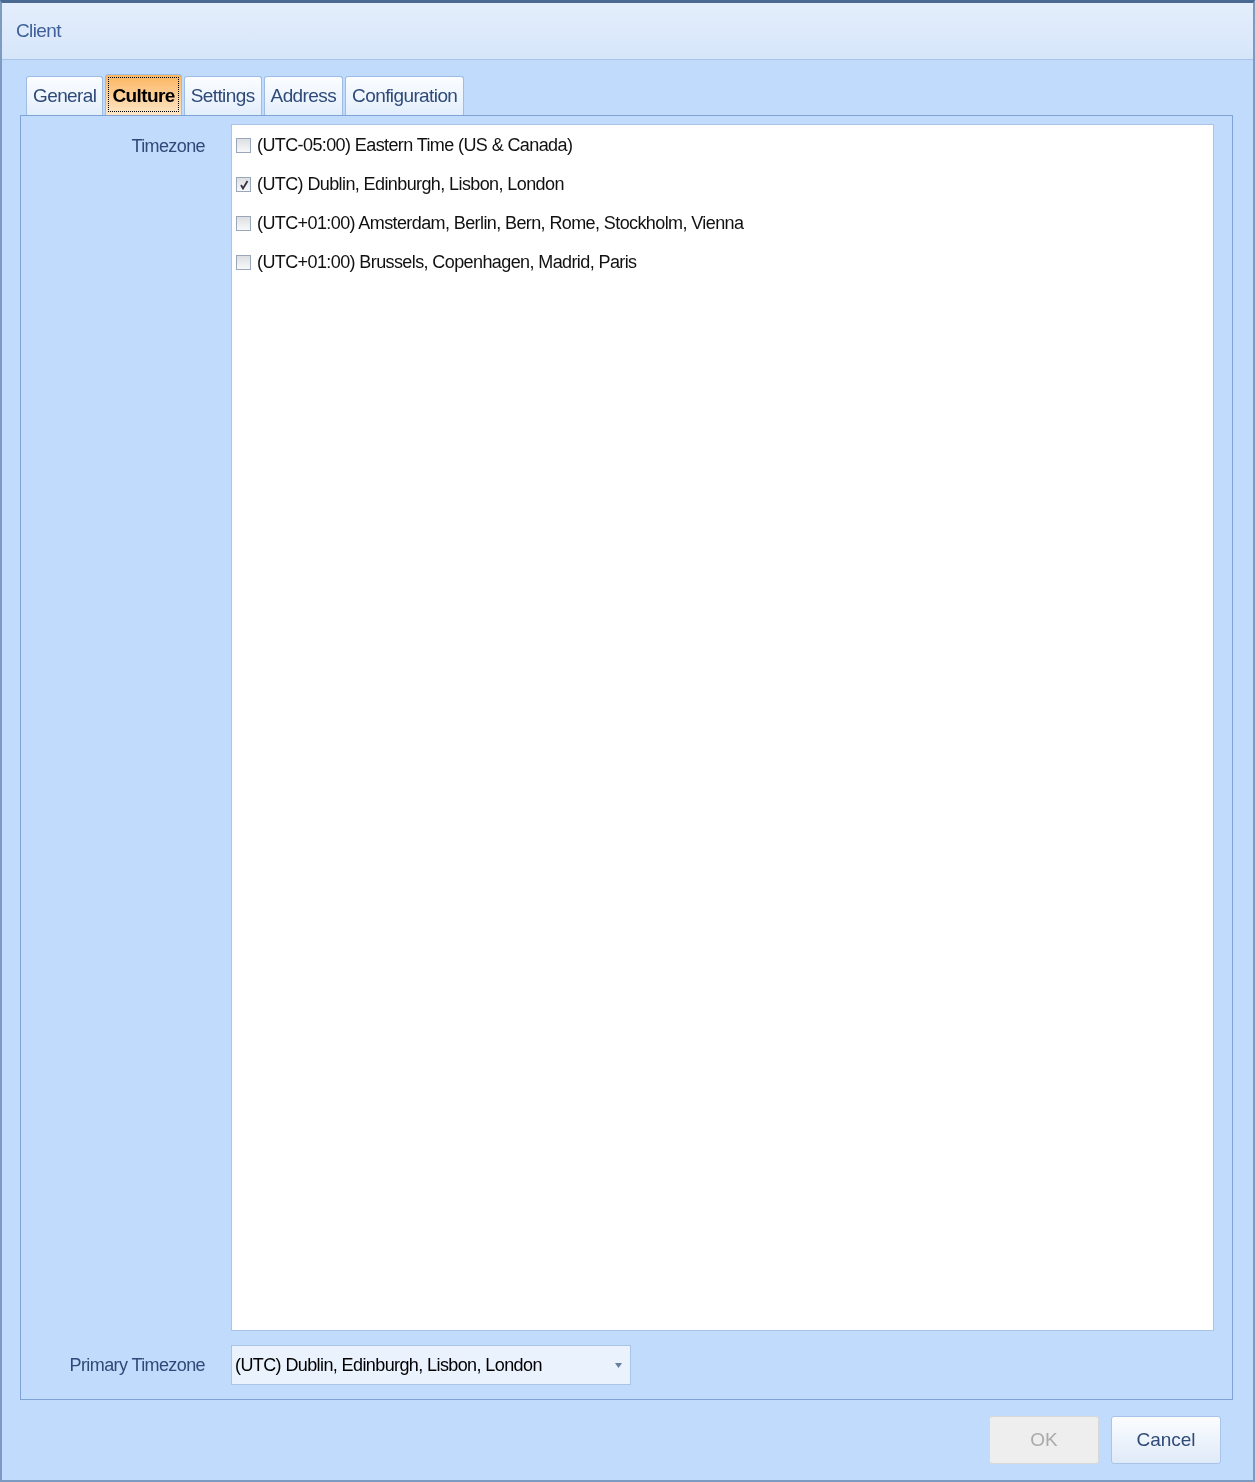 This screenshot has height=1482, width=1255. Describe the element at coordinates (410, 184) in the screenshot. I see `timezone-option: (UTC) Dublin, Edinburgh, Lisbon, London` at that location.